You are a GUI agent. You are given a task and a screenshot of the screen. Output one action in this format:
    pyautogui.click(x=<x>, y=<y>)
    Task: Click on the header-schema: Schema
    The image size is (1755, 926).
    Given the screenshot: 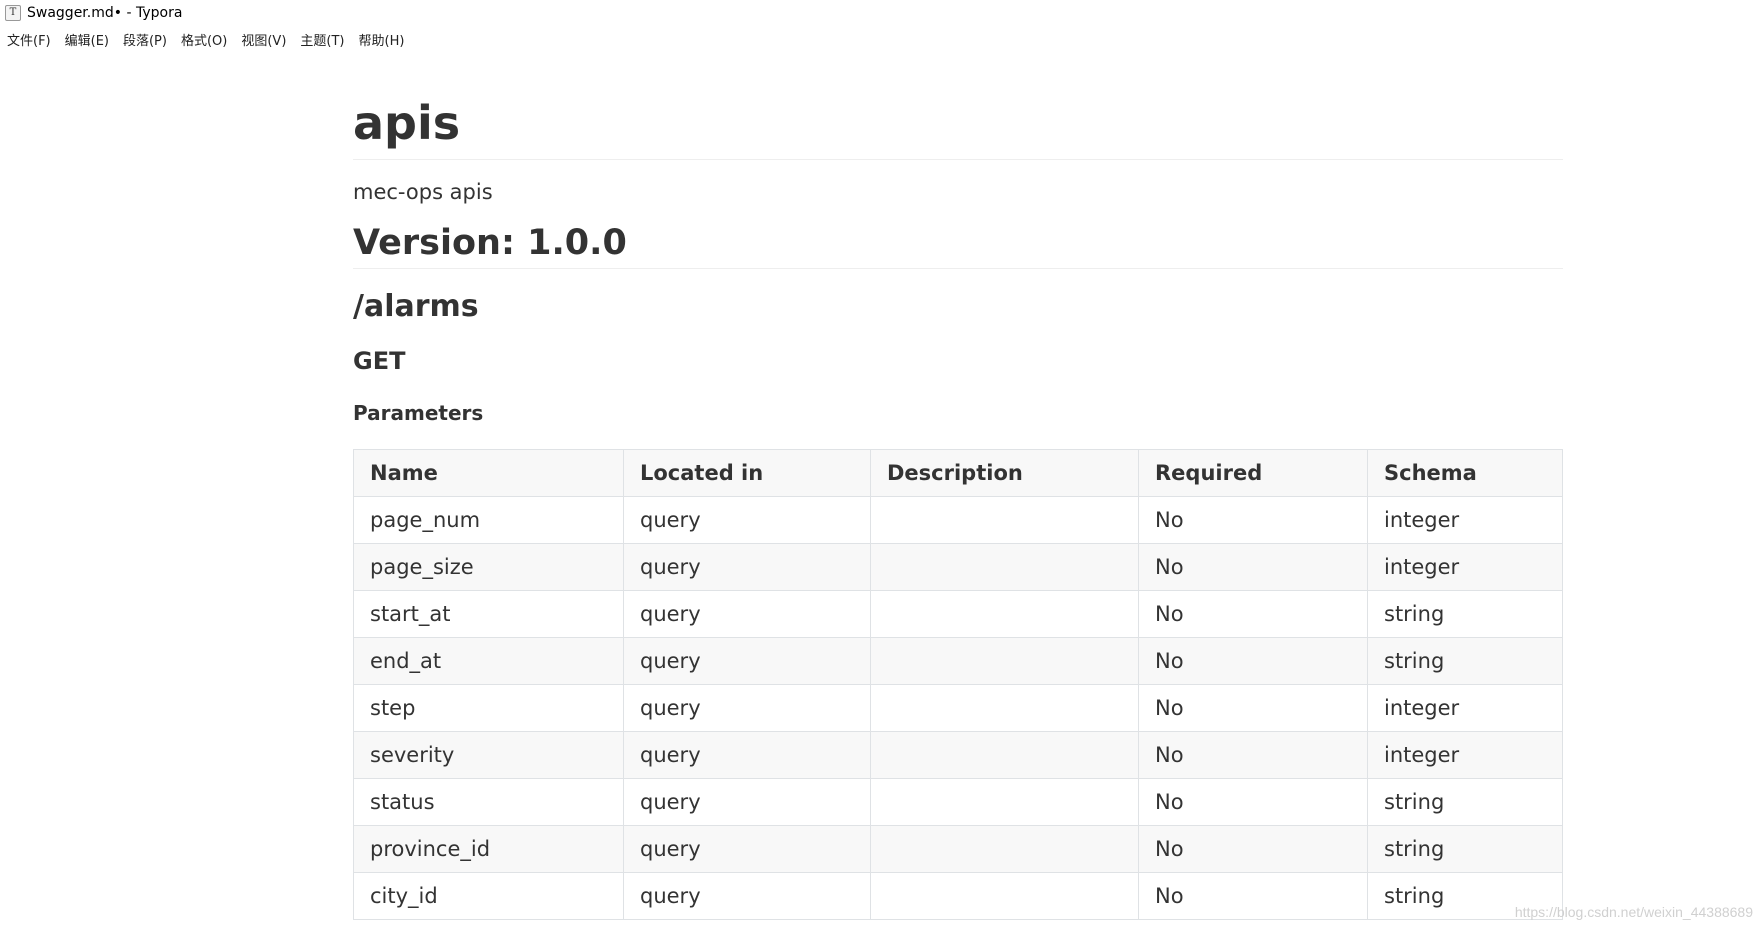 What is the action you would take?
    pyautogui.click(x=1465, y=472)
    